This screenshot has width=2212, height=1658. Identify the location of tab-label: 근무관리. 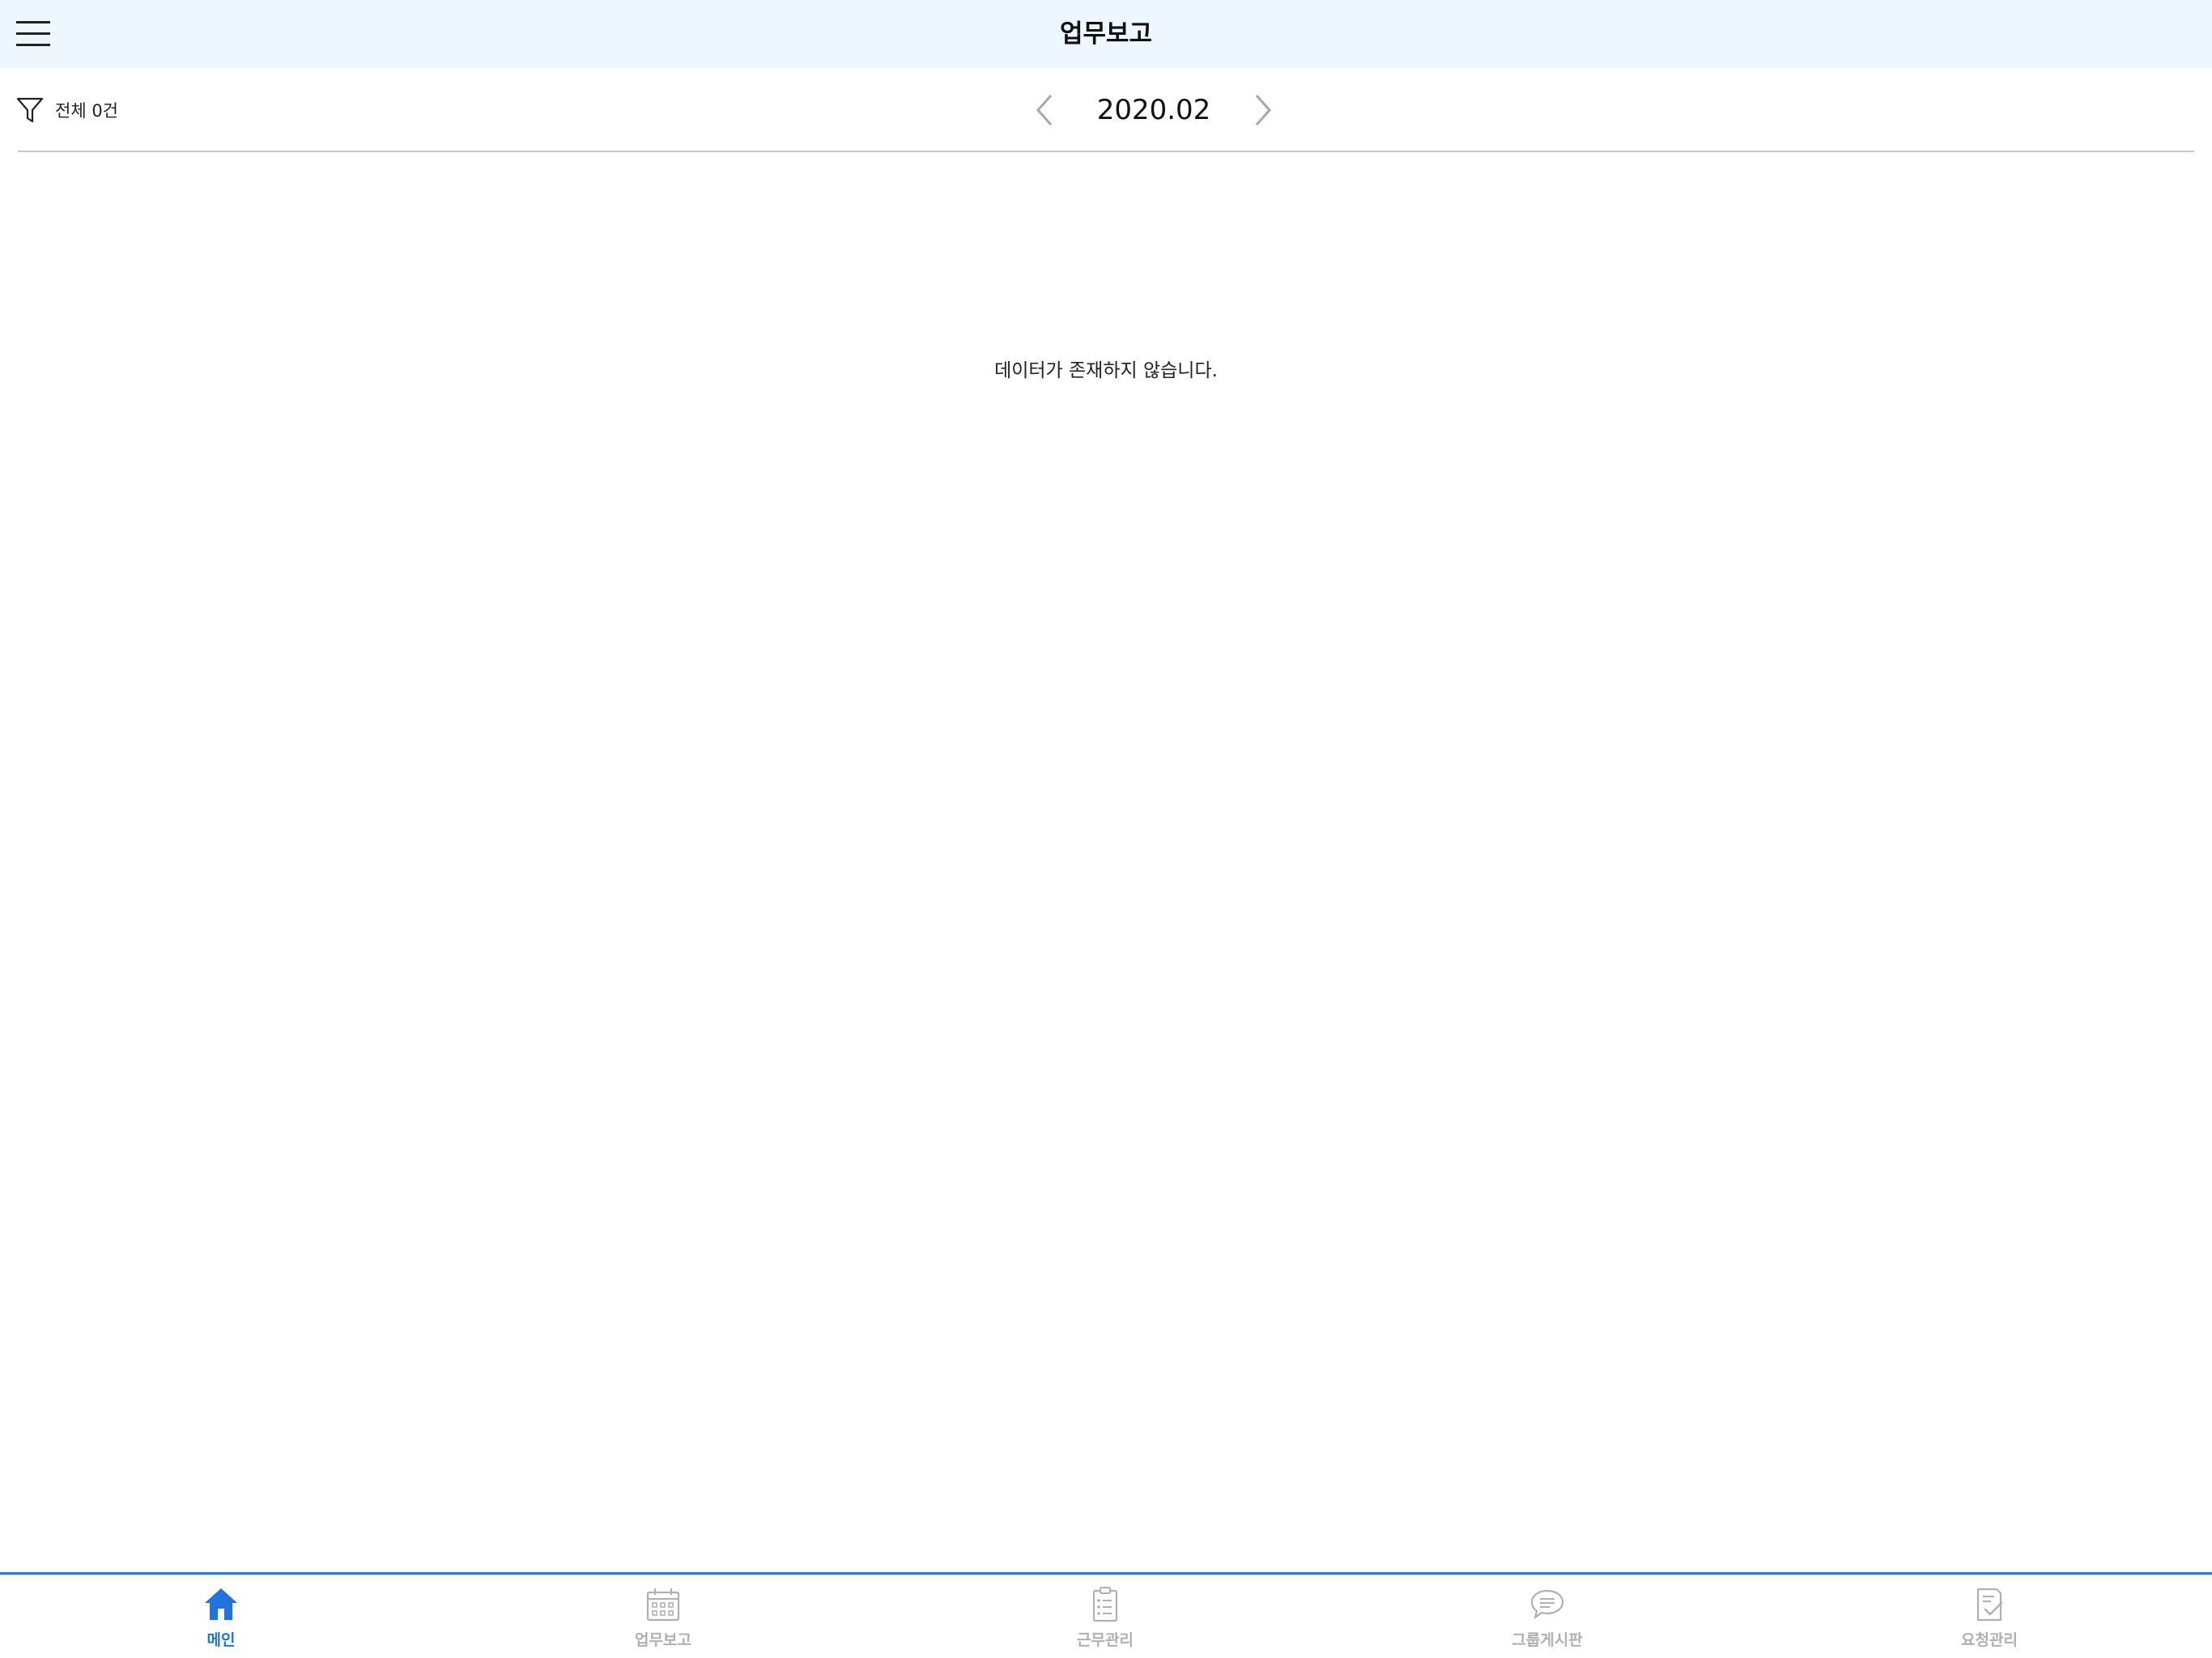
(1105, 1640).